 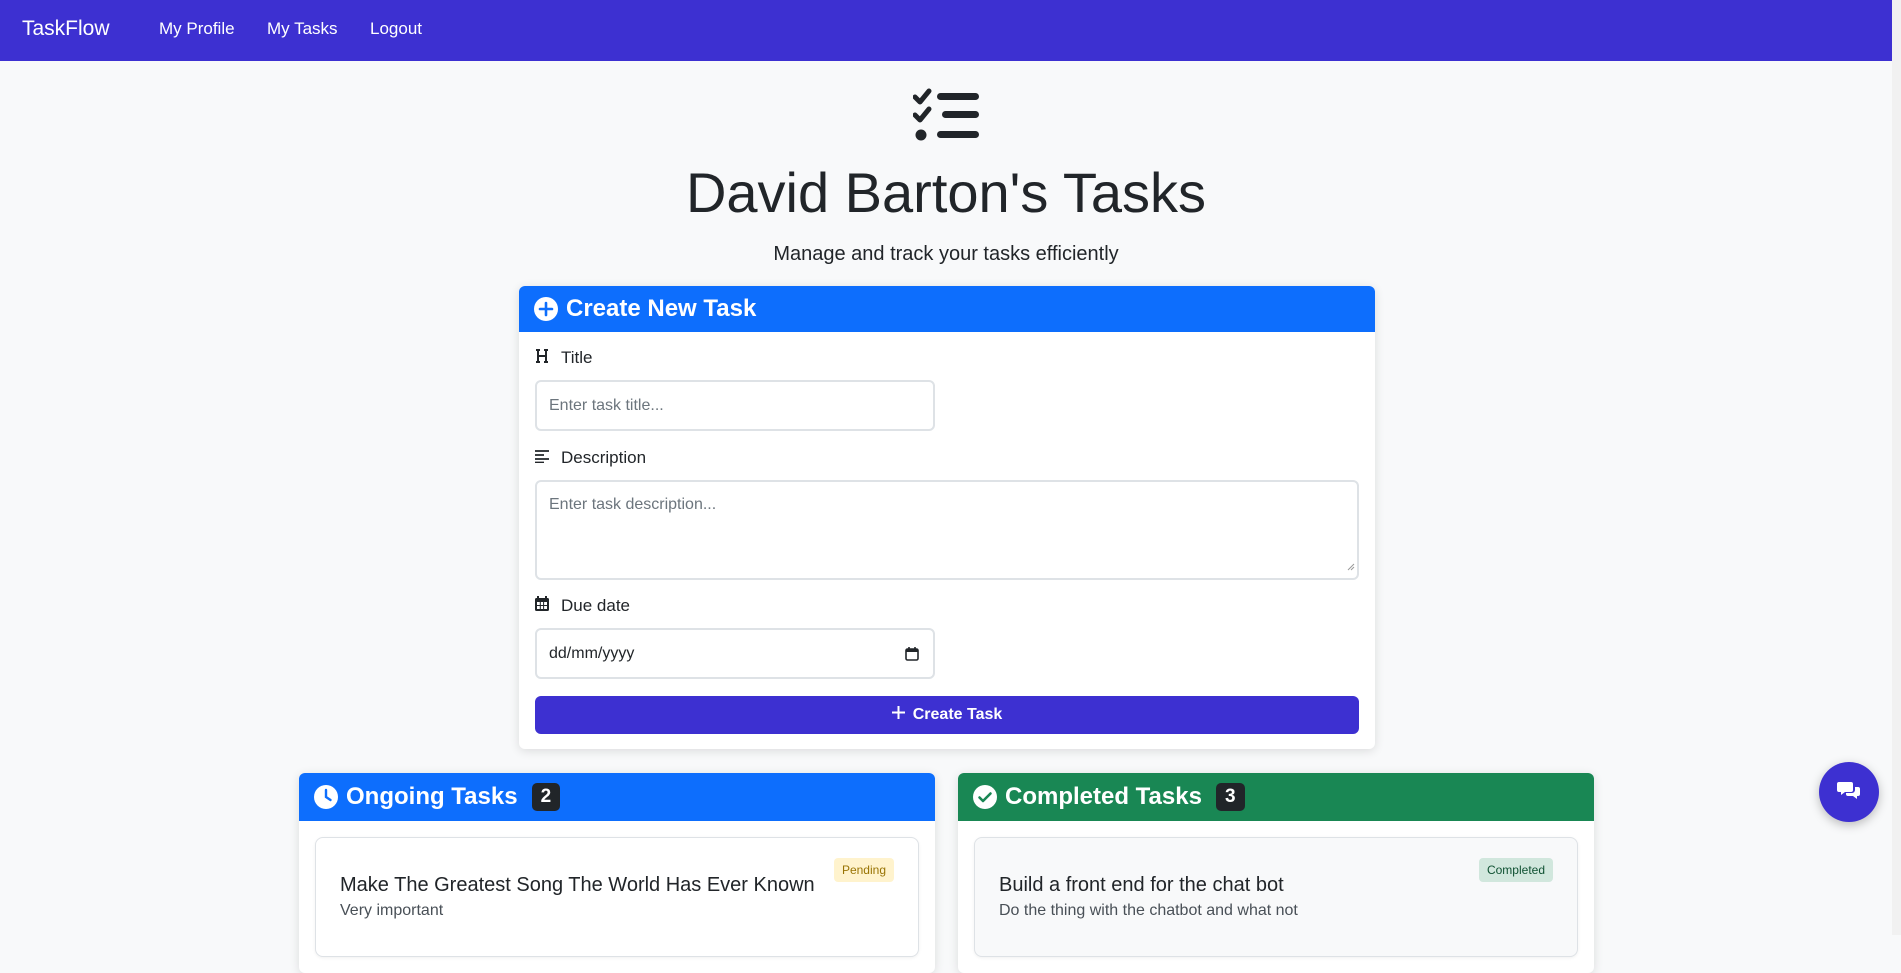 I want to click on page-title: David Barton's Tasks, so click(x=946, y=192).